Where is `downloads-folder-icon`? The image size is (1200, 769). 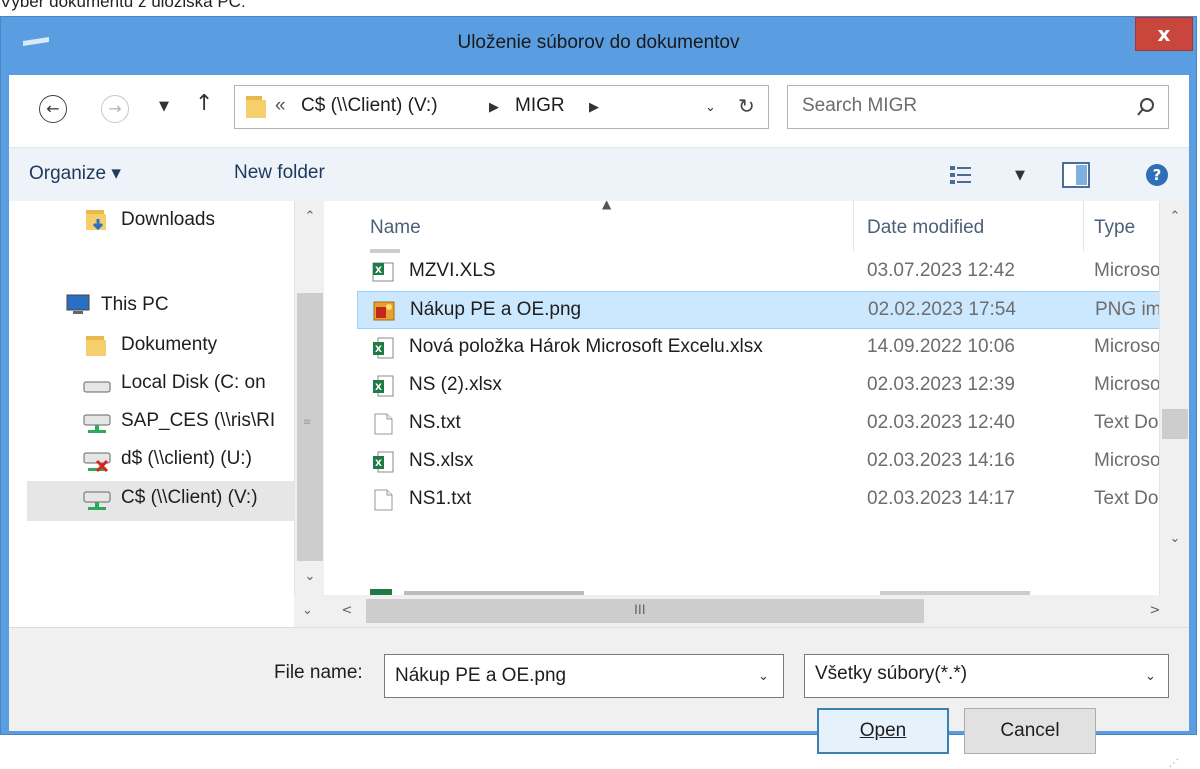 downloads-folder-icon is located at coordinates (96, 220).